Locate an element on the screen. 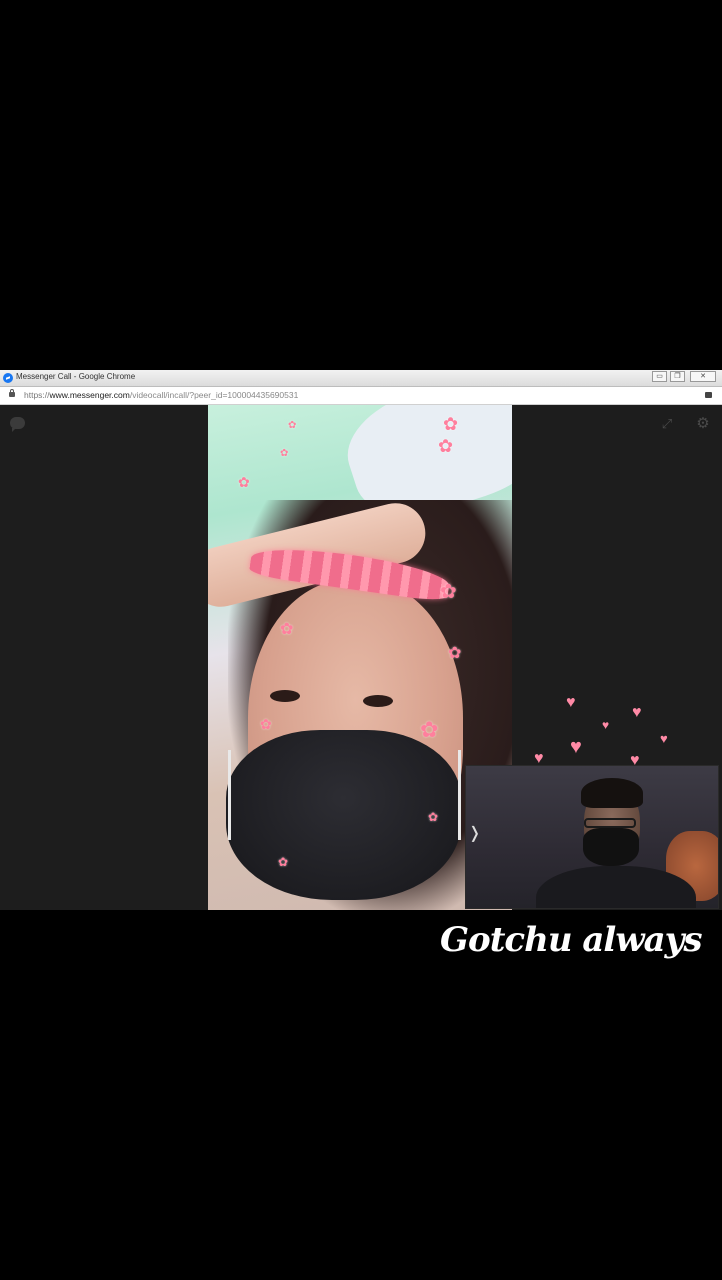  caption-text: Gotchu always is located at coordinates (571, 940).